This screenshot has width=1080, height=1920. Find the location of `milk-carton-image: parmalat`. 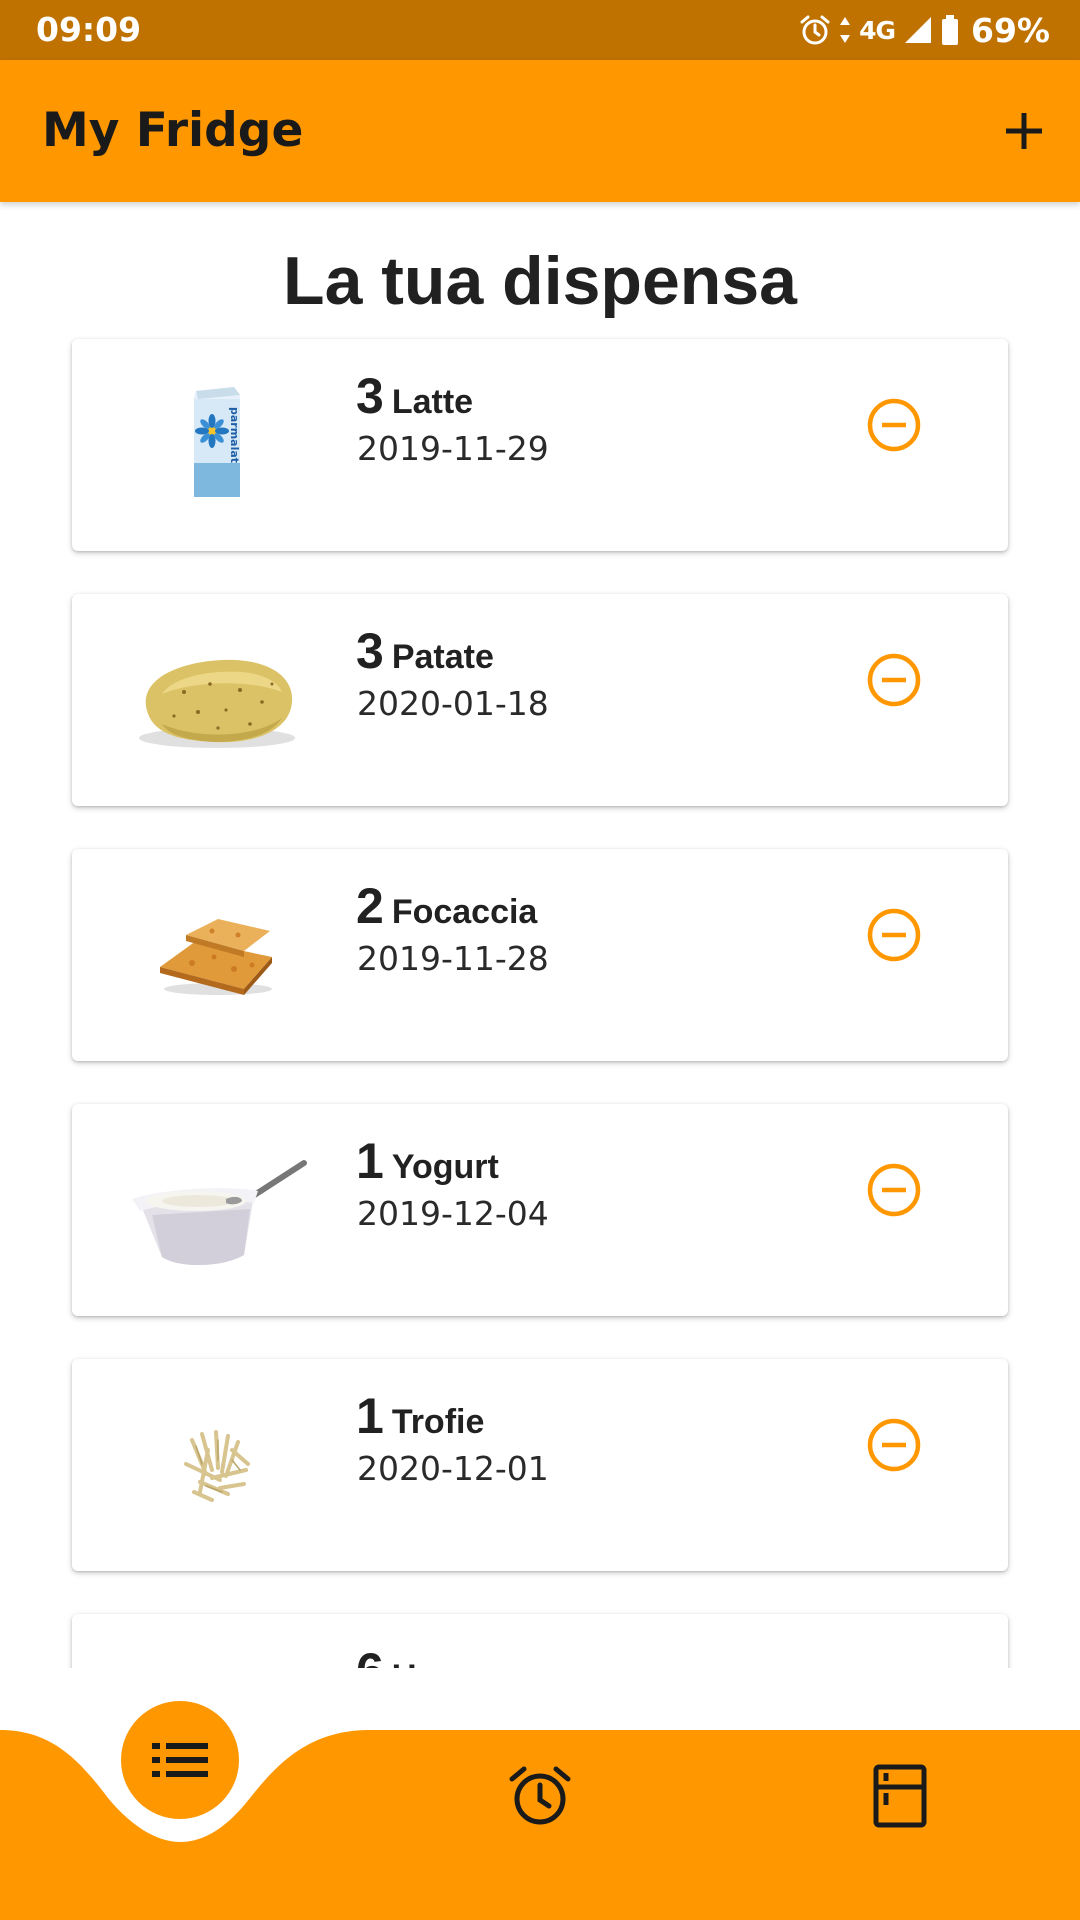

milk-carton-image: parmalat is located at coordinates (217, 442).